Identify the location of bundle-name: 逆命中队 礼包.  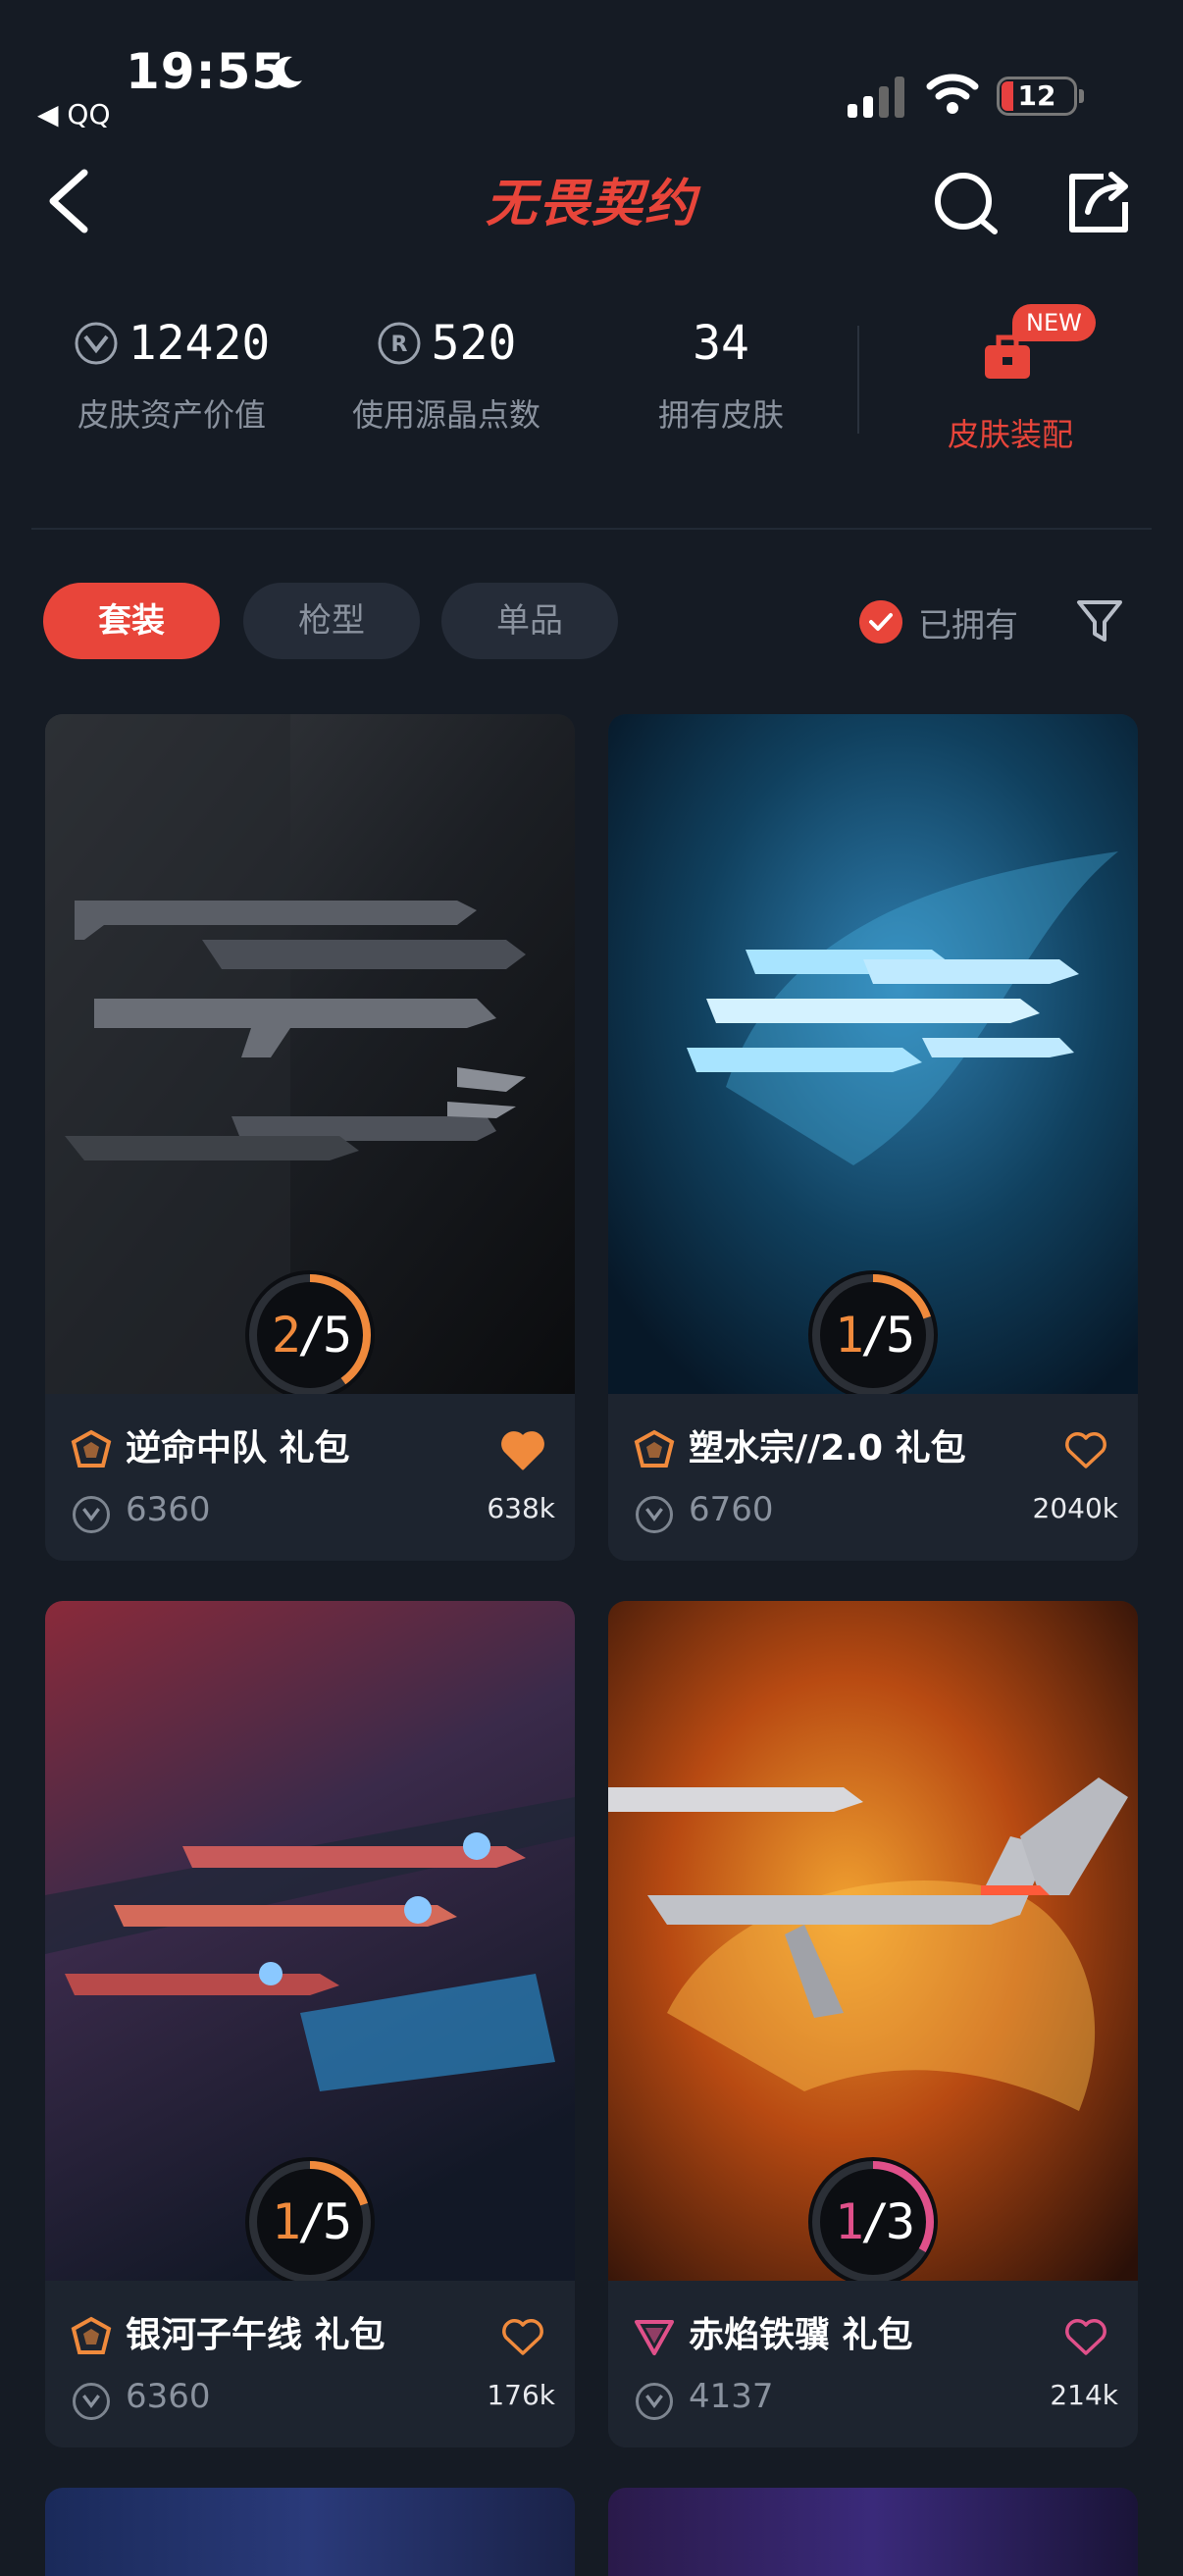
(238, 1448).